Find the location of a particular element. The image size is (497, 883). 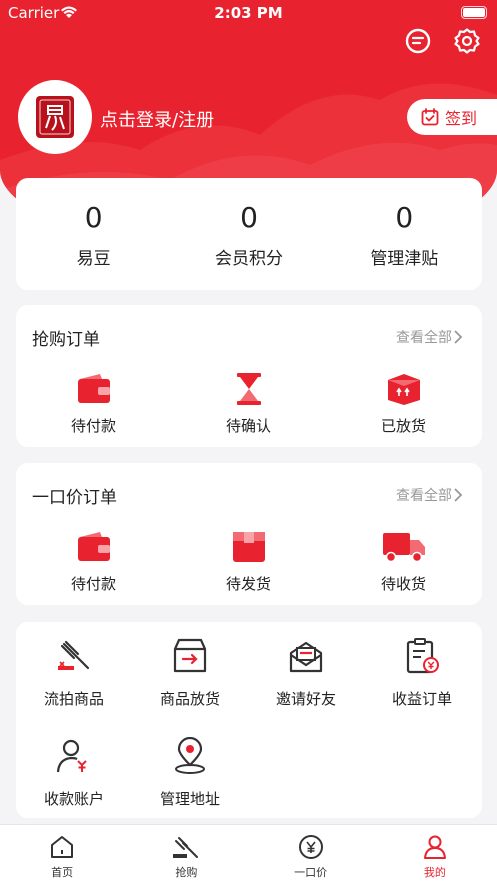

battery-icon is located at coordinates (474, 12).